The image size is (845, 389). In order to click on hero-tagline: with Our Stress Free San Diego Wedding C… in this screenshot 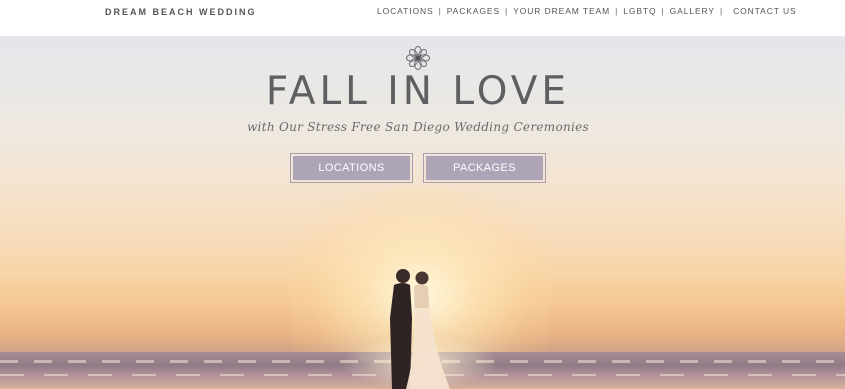, I will do `click(418, 127)`.